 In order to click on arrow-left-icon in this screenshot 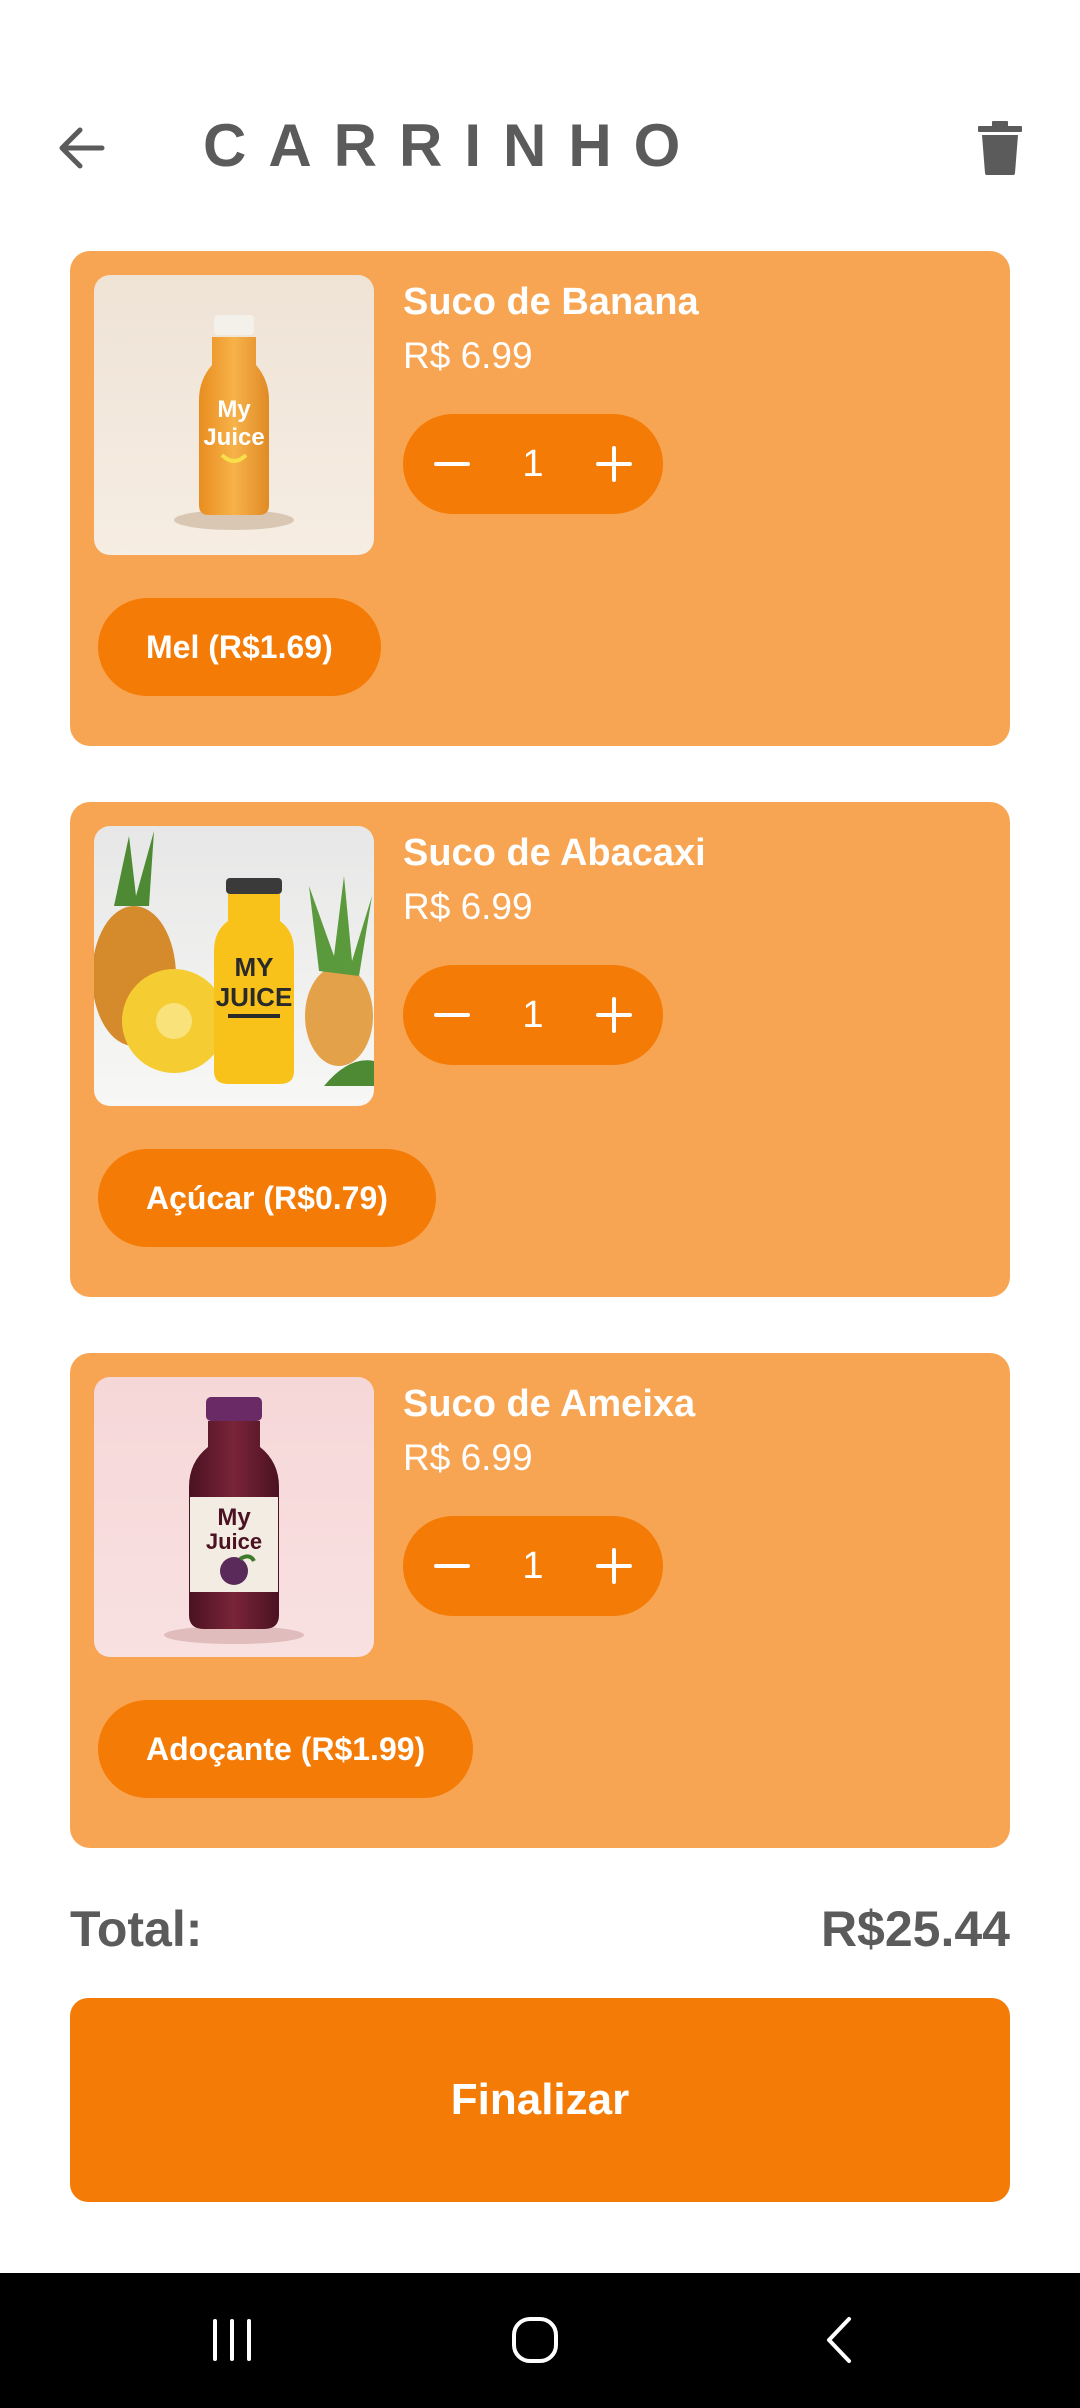, I will do `click(82, 148)`.